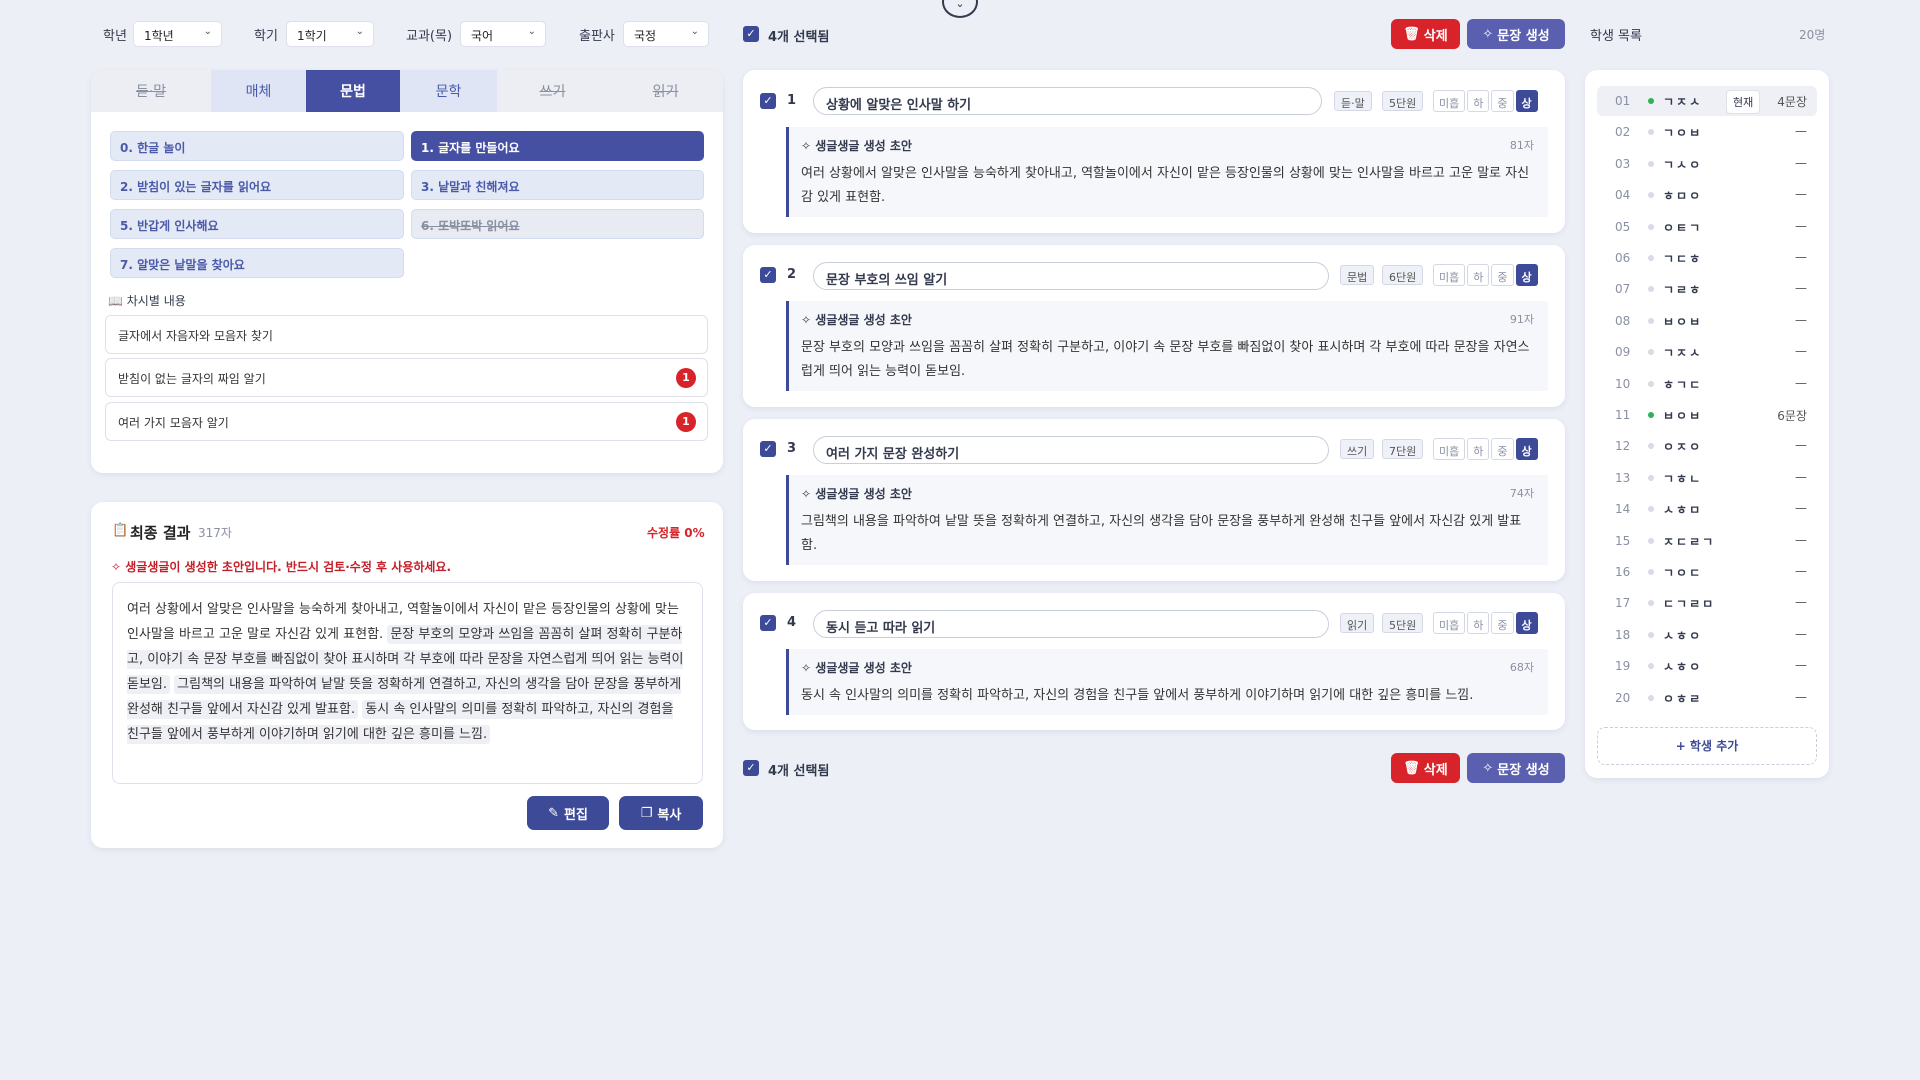 The width and height of the screenshot is (1920, 1080). I want to click on collapse-toggle-button: ⌄, so click(960, 9).